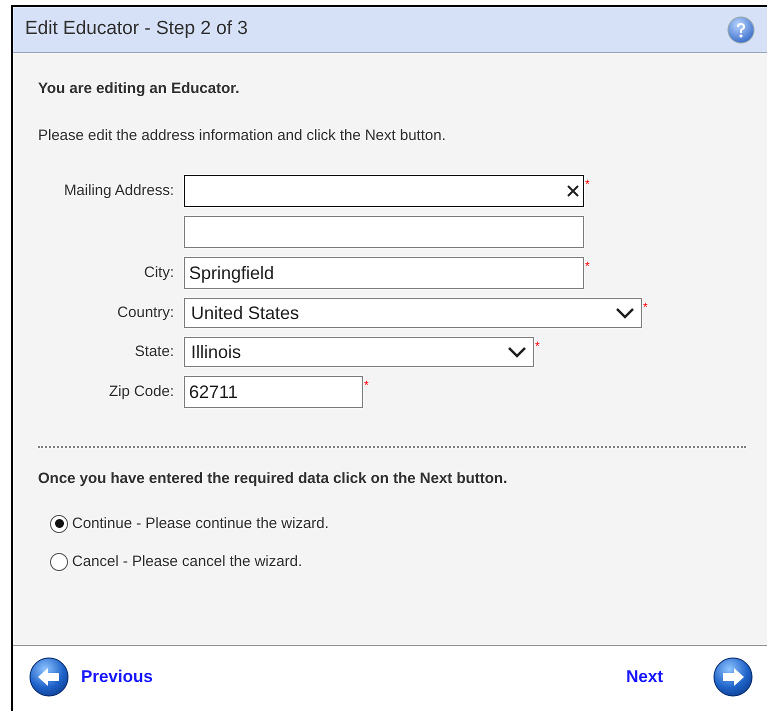 Image resolution: width=767 pixels, height=711 pixels. I want to click on radio-option: Cancel - Please cancel the wizard., so click(396, 562).